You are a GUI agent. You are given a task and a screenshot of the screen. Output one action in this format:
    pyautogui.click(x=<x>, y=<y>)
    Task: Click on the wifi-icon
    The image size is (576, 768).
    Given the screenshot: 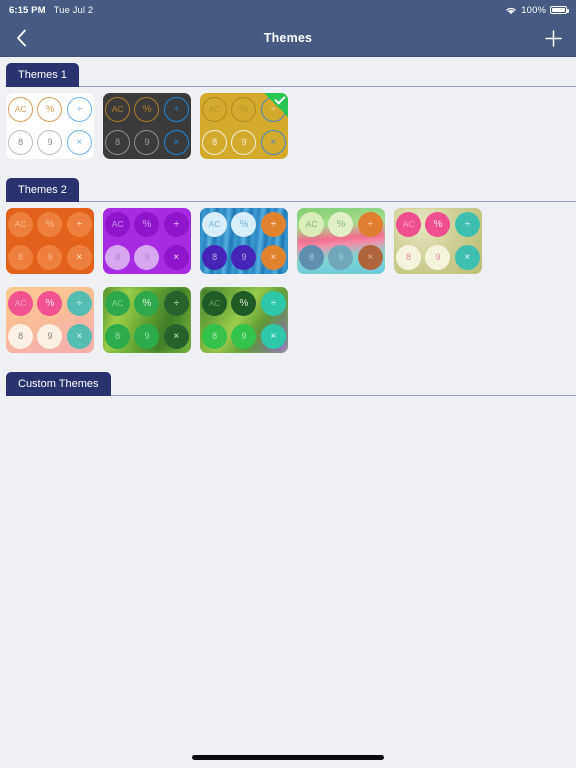 What is the action you would take?
    pyautogui.click(x=511, y=10)
    